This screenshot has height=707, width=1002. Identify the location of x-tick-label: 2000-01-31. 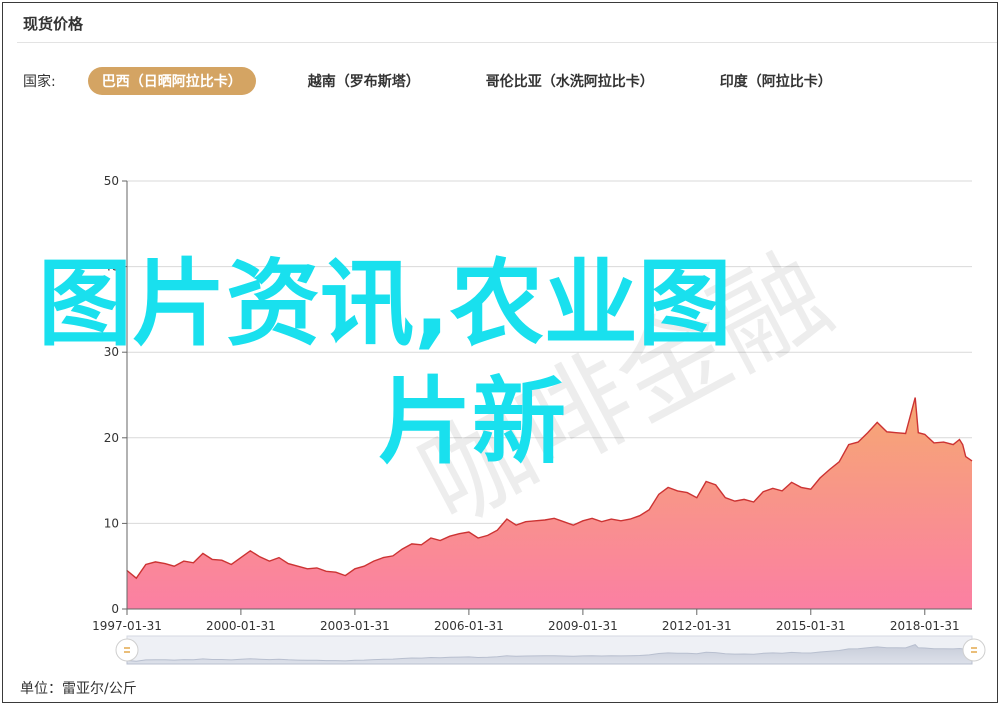
(241, 626).